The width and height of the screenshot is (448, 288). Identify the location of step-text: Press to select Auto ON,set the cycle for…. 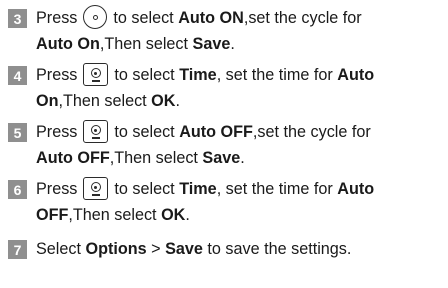
(199, 31).